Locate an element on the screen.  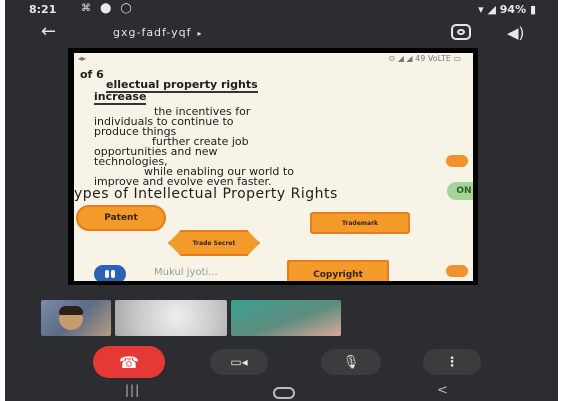
slide-status-bar: ◂▸ ⊙ ◢ ◢ 49 VoLTE ▭ is located at coordinates (273, 59).